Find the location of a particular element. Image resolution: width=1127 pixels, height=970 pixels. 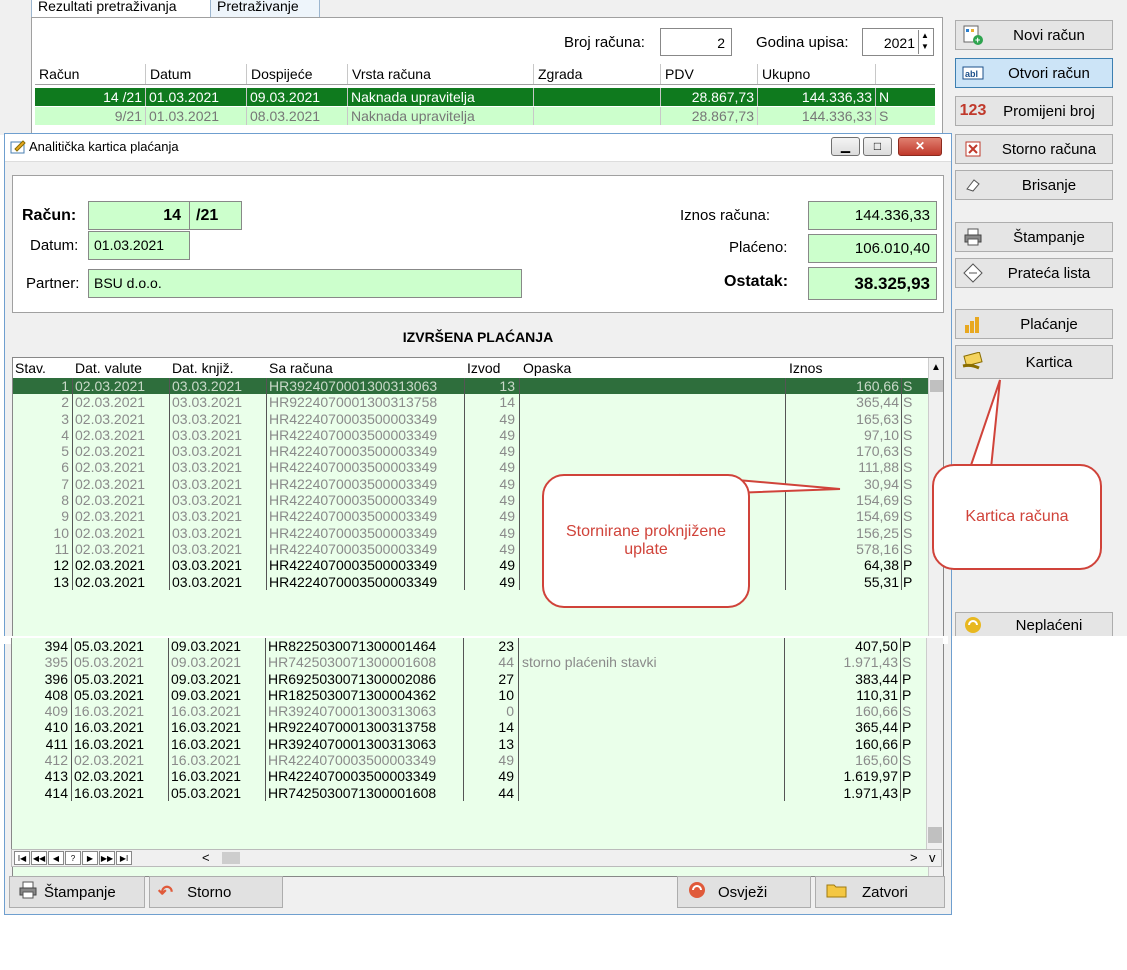

col-ukupno: Ukupno is located at coordinates (817, 74).